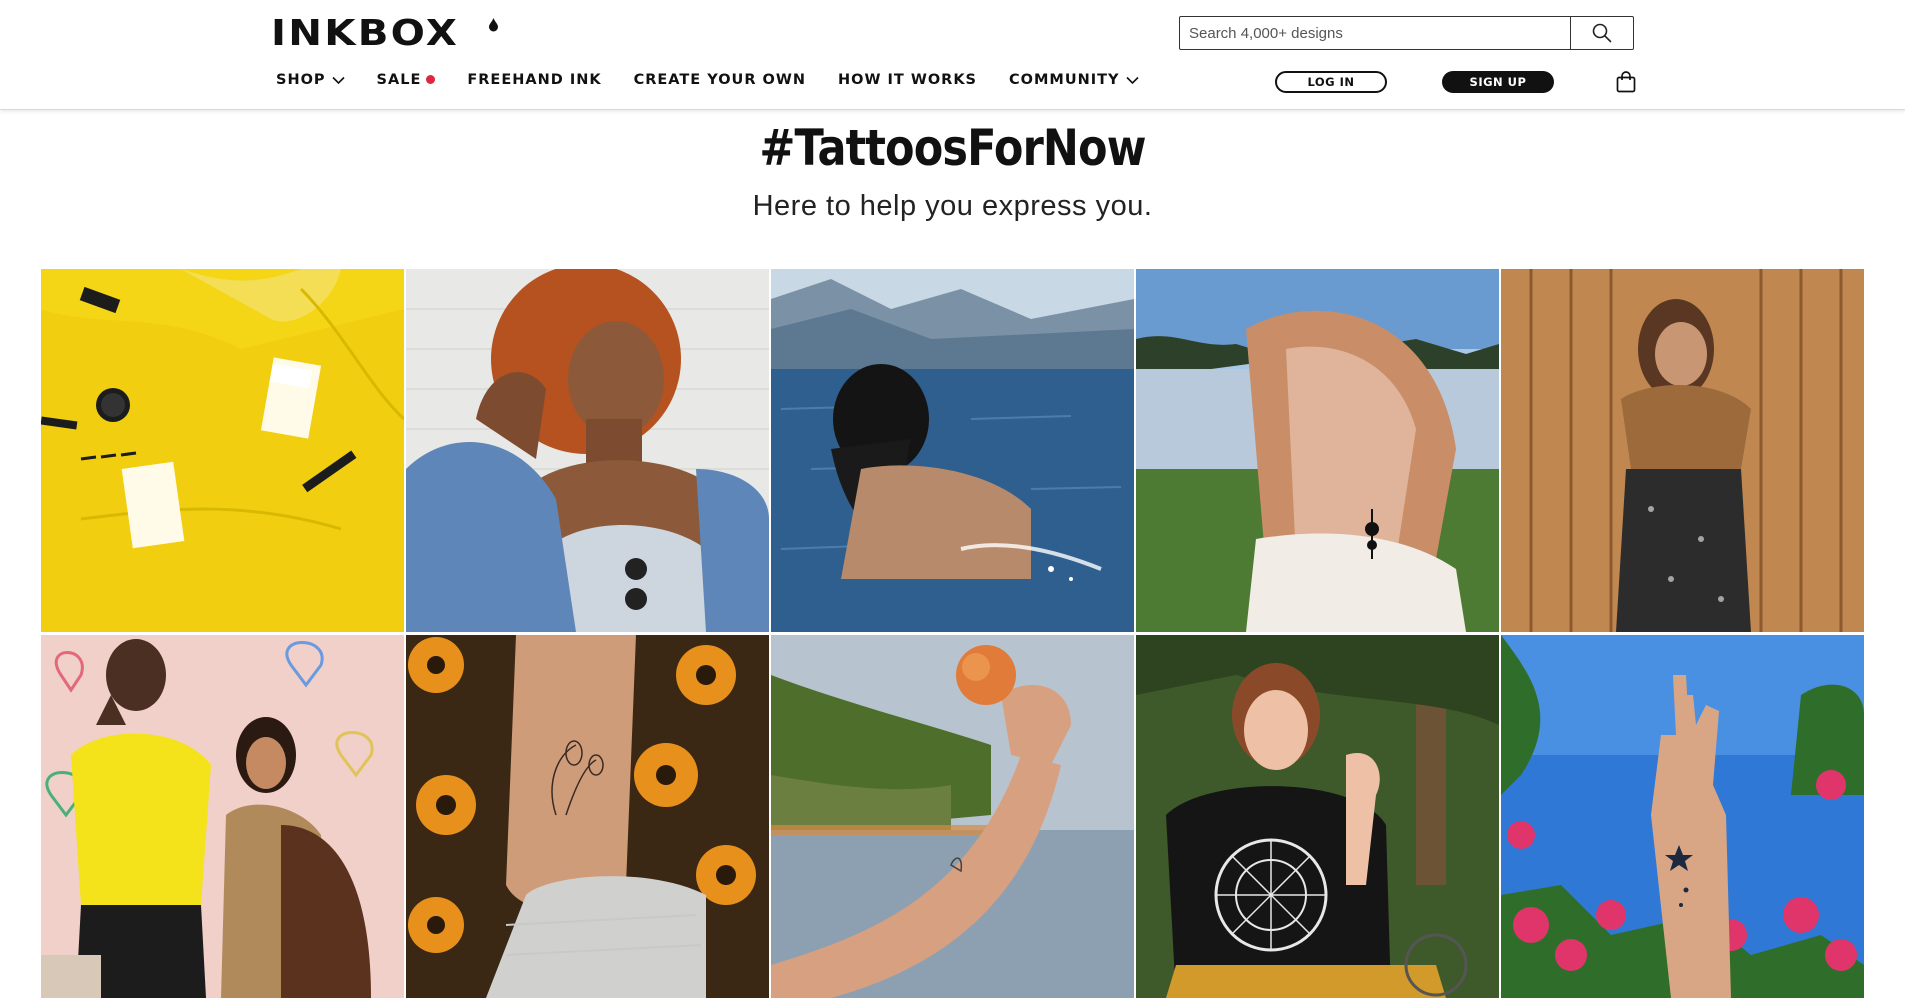 This screenshot has height=1001, width=1905. I want to click on photo-woman-curly-hair-denim-jacket, so click(587, 450).